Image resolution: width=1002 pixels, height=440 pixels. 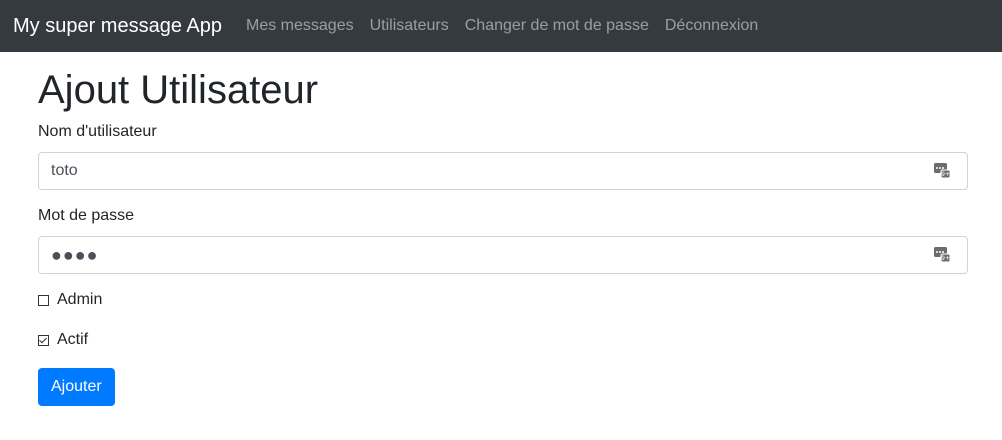 I want to click on navbar-brand: My super message App, so click(x=117, y=26).